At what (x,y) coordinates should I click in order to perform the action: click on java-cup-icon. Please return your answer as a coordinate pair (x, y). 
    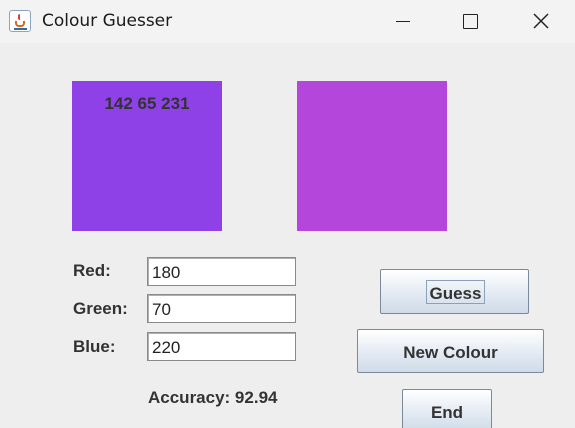
    Looking at the image, I should click on (20, 21).